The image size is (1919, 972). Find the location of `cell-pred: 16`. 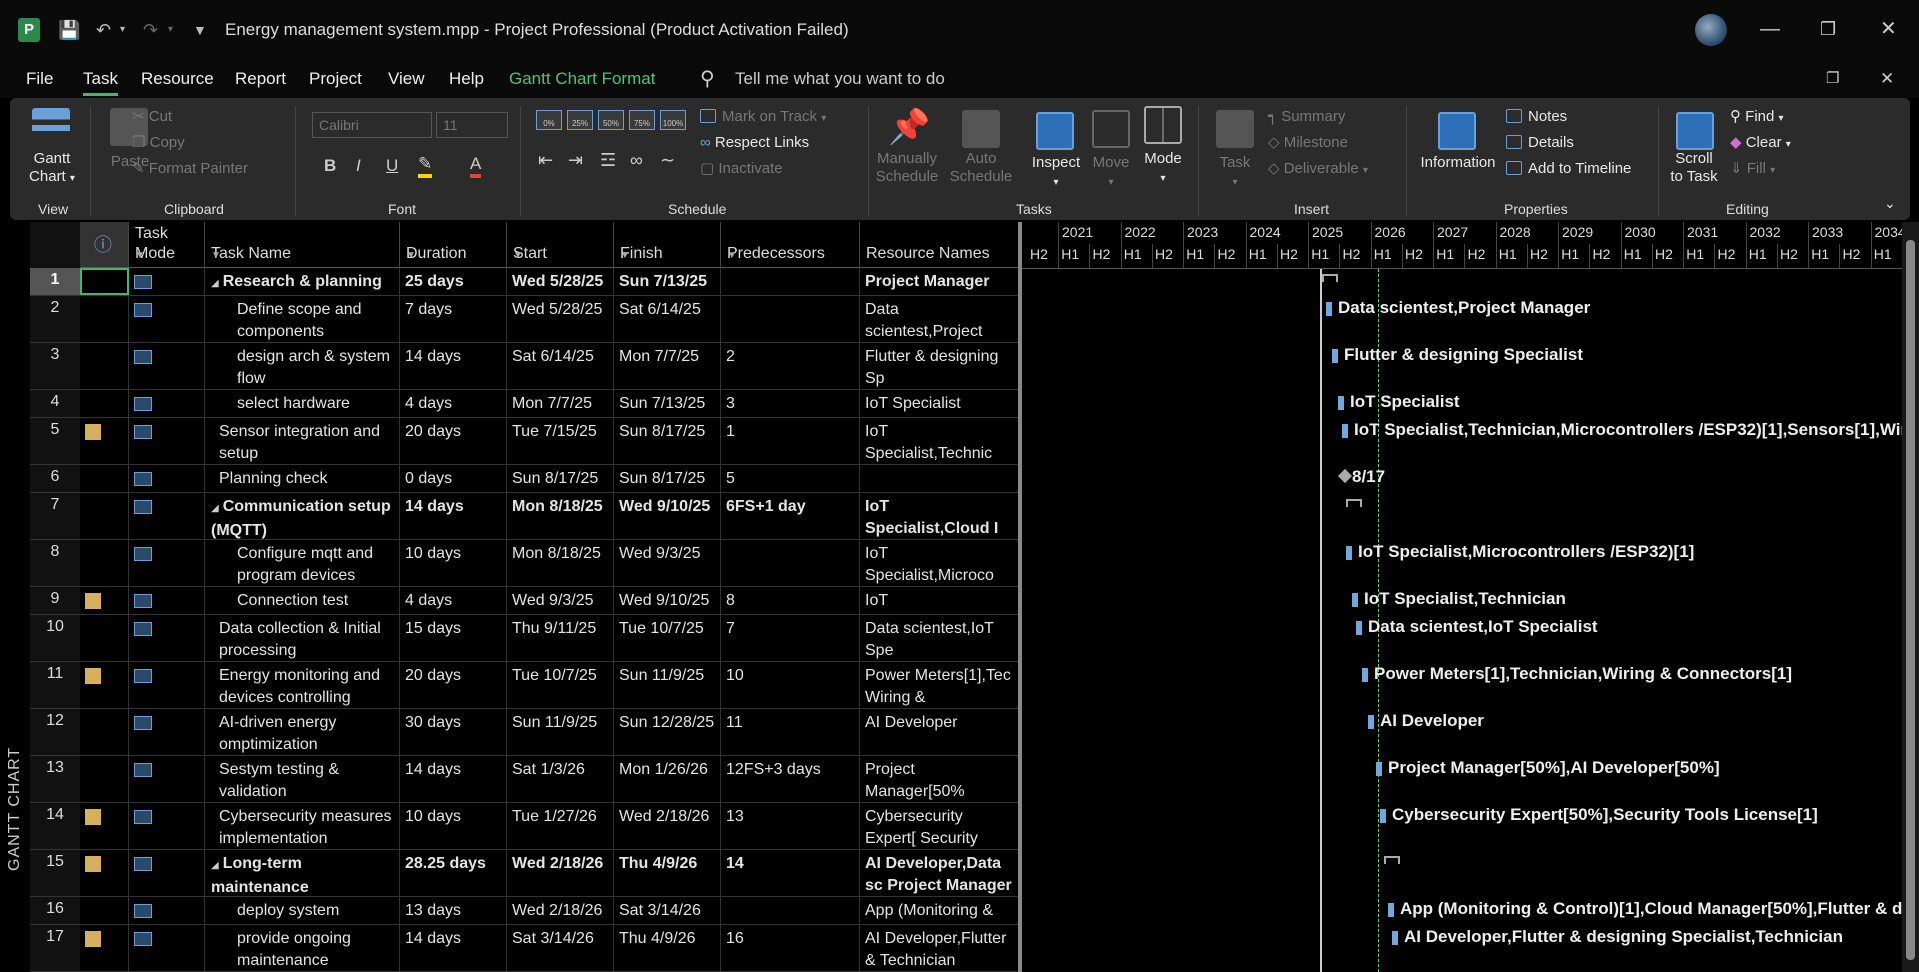

cell-pred: 16 is located at coordinates (790, 948).